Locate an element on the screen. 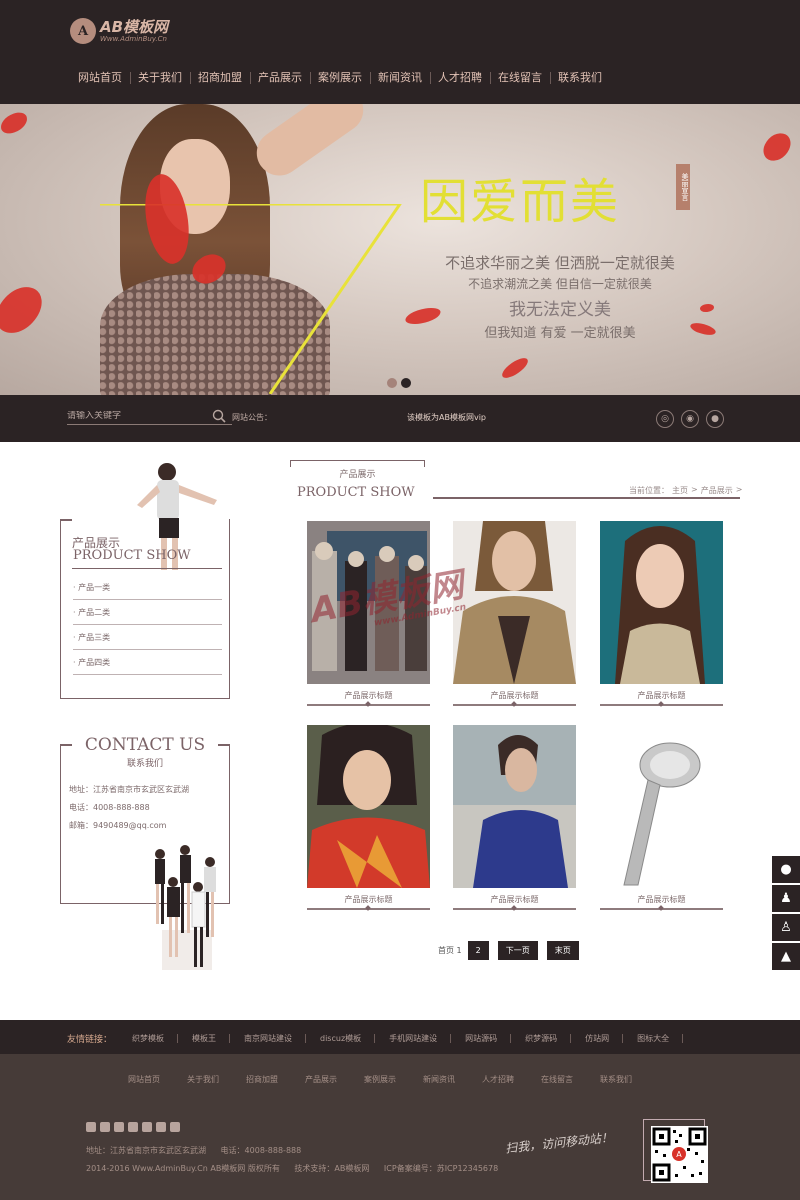 This screenshot has width=800, height=1200. friend-link: discuz模板 is located at coordinates (341, 1038).